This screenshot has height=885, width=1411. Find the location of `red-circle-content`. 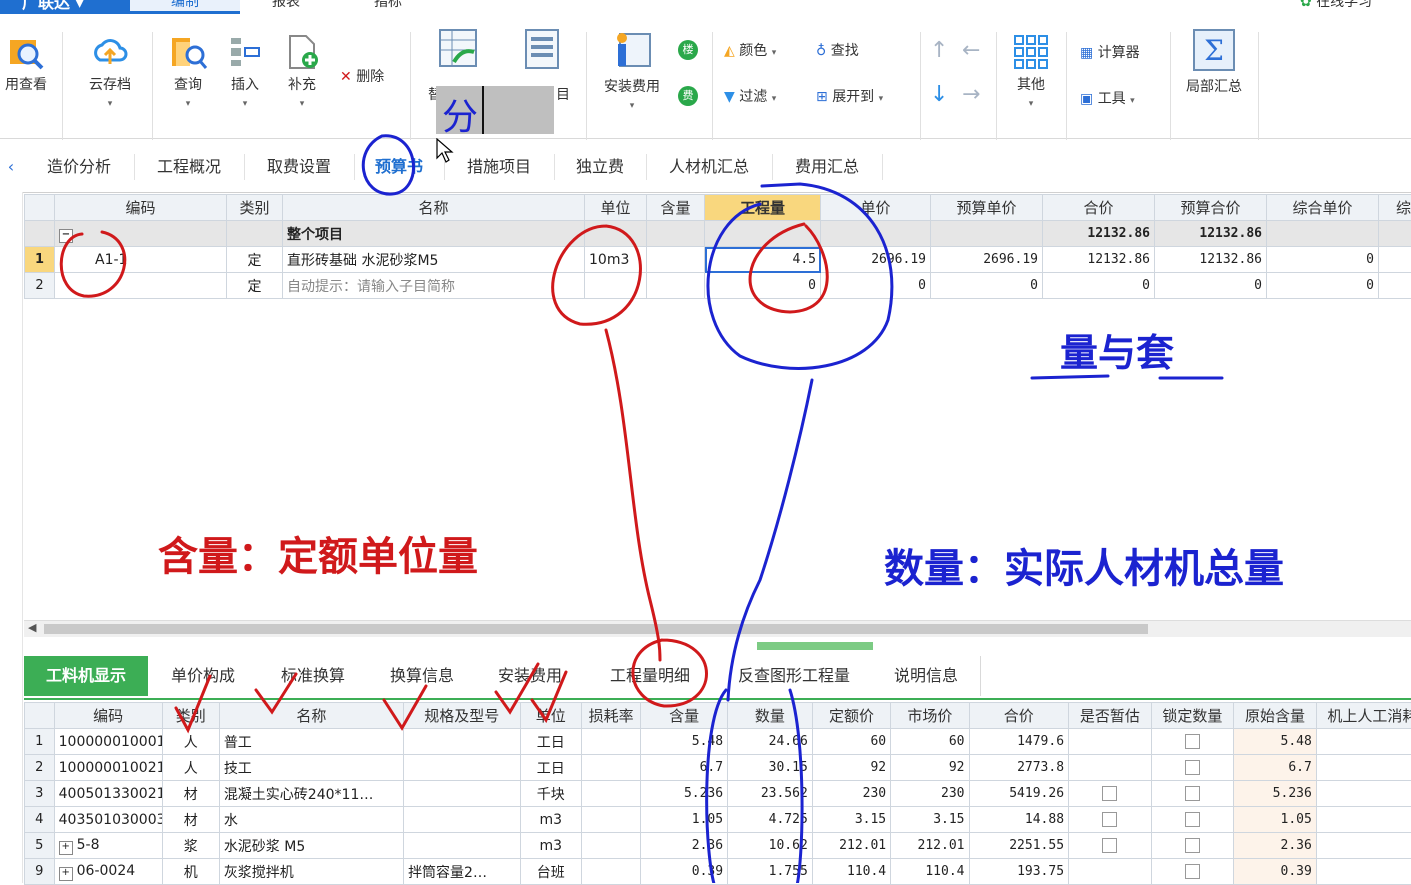

red-circle-content is located at coordinates (670, 673).